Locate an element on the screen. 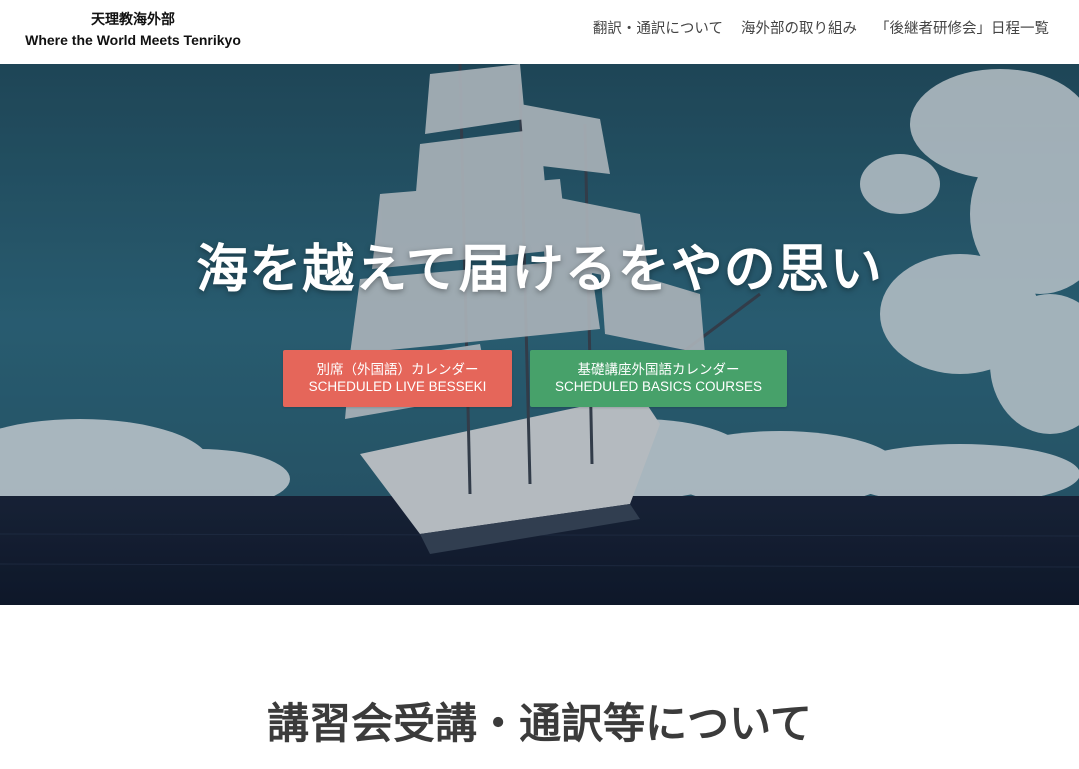  besseki-button-label-en: SCHEDULED LIVE BESSEKI is located at coordinates (397, 386).